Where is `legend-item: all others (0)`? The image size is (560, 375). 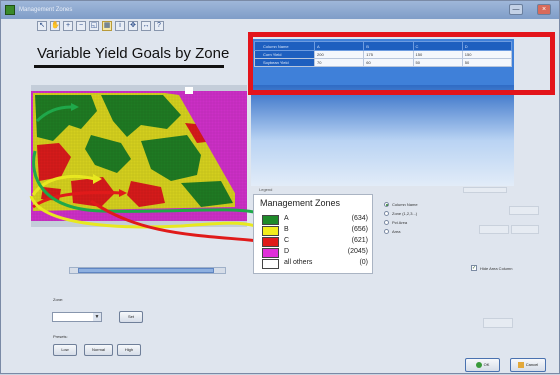 legend-item: all others (0) is located at coordinates (318, 264).